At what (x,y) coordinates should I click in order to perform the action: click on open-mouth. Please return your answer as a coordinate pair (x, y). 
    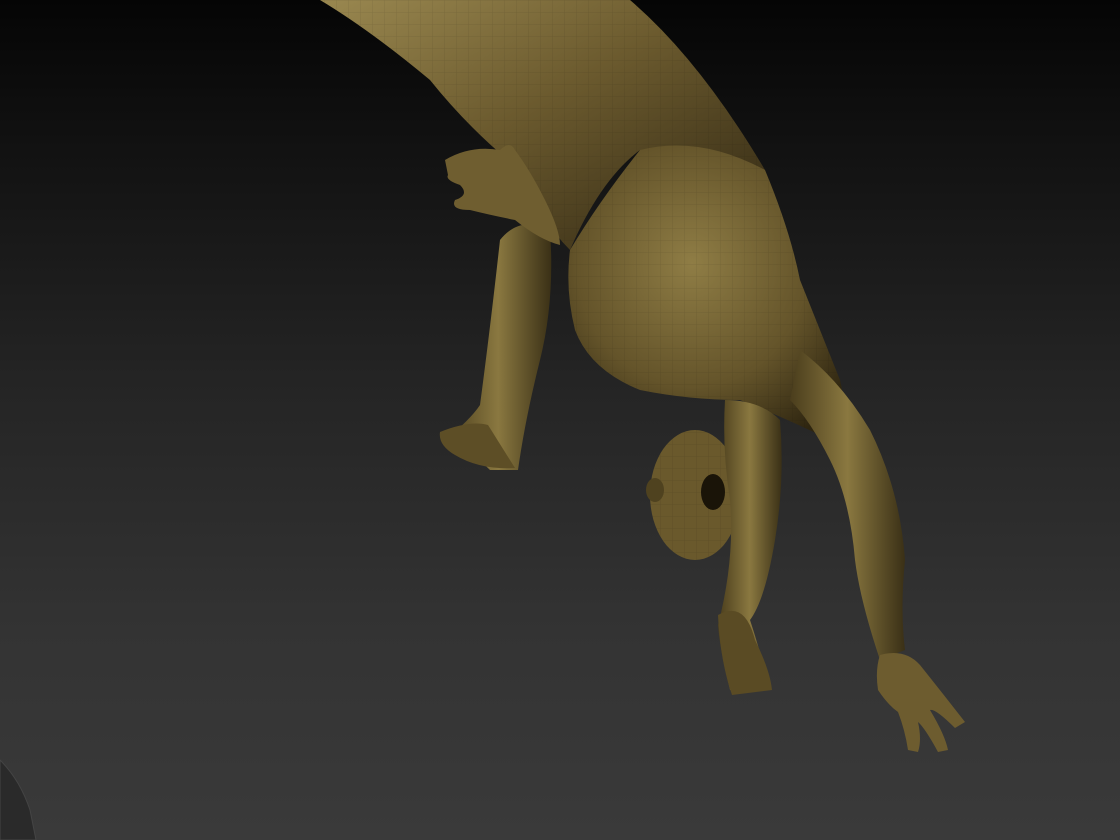
    Looking at the image, I should click on (713, 492).